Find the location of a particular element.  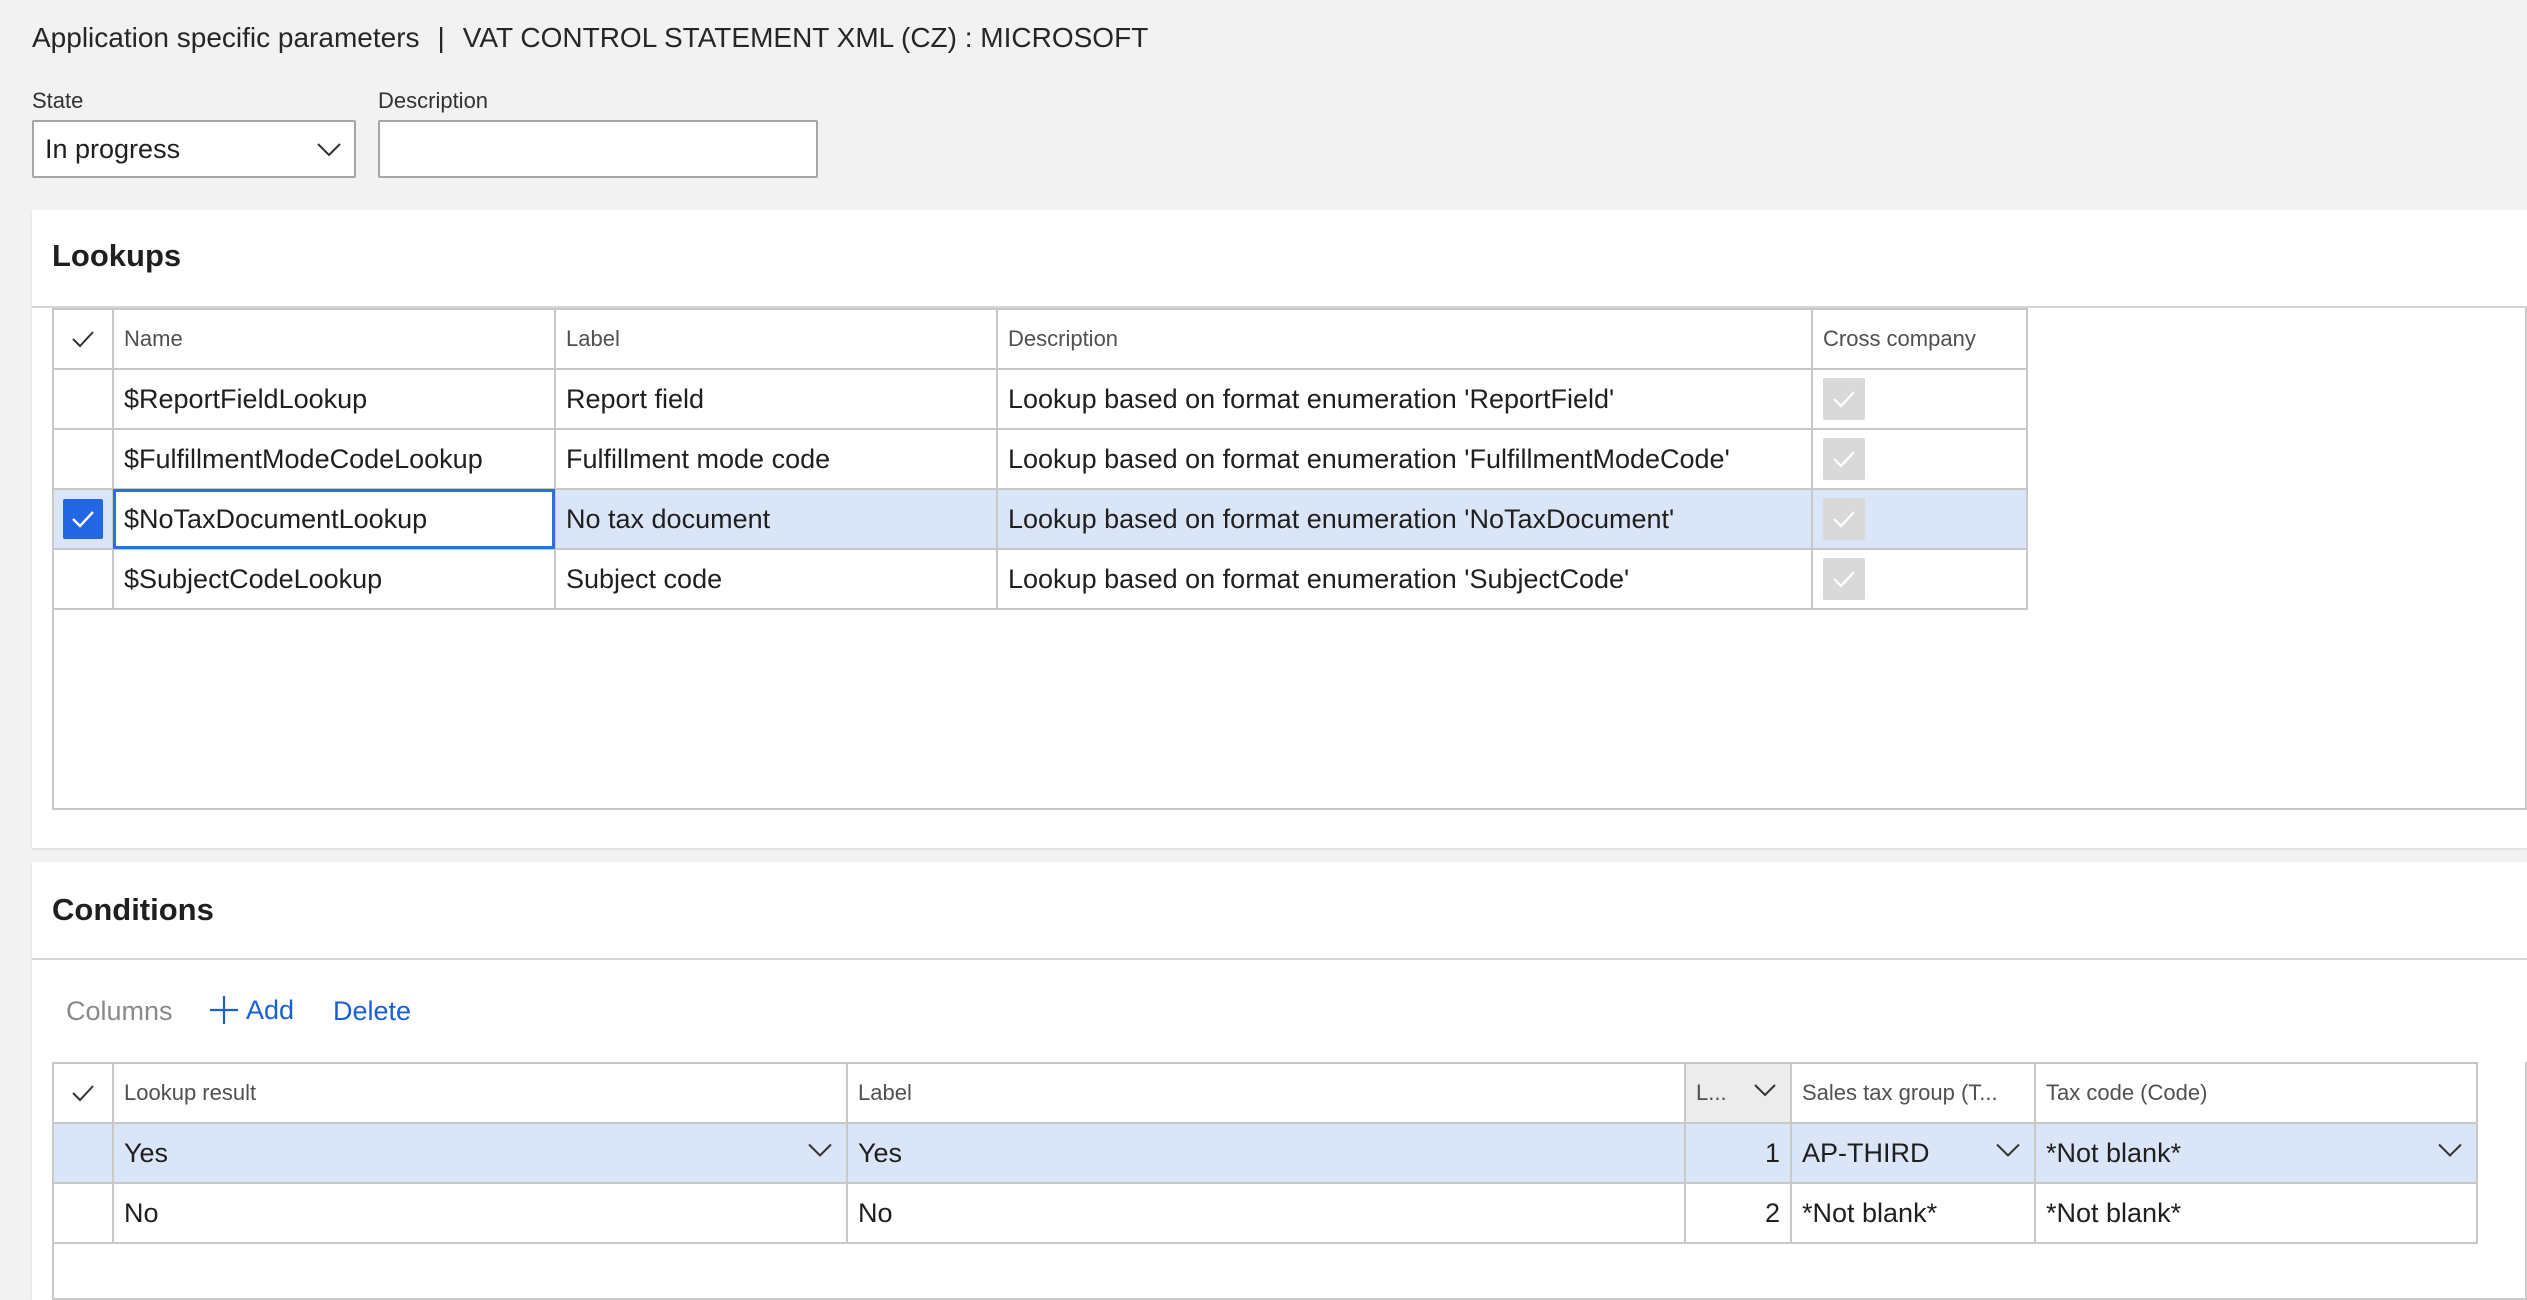

condition-label-cell: No is located at coordinates (1266, 1213).